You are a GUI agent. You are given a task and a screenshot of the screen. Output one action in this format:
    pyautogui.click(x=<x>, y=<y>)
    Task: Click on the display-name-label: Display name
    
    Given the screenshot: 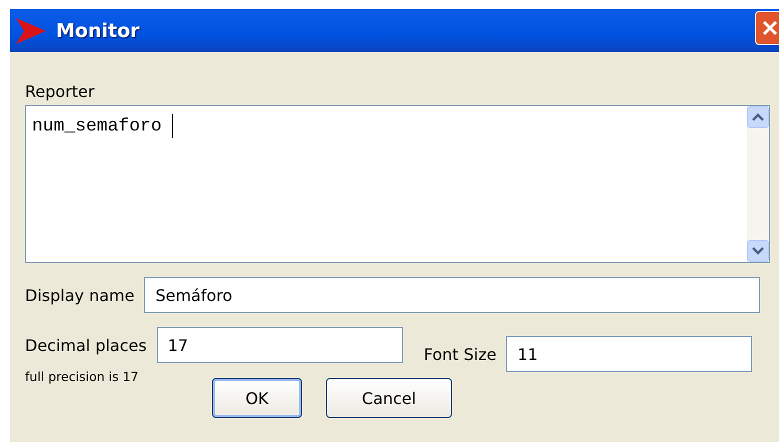 What is the action you would take?
    pyautogui.click(x=79, y=295)
    